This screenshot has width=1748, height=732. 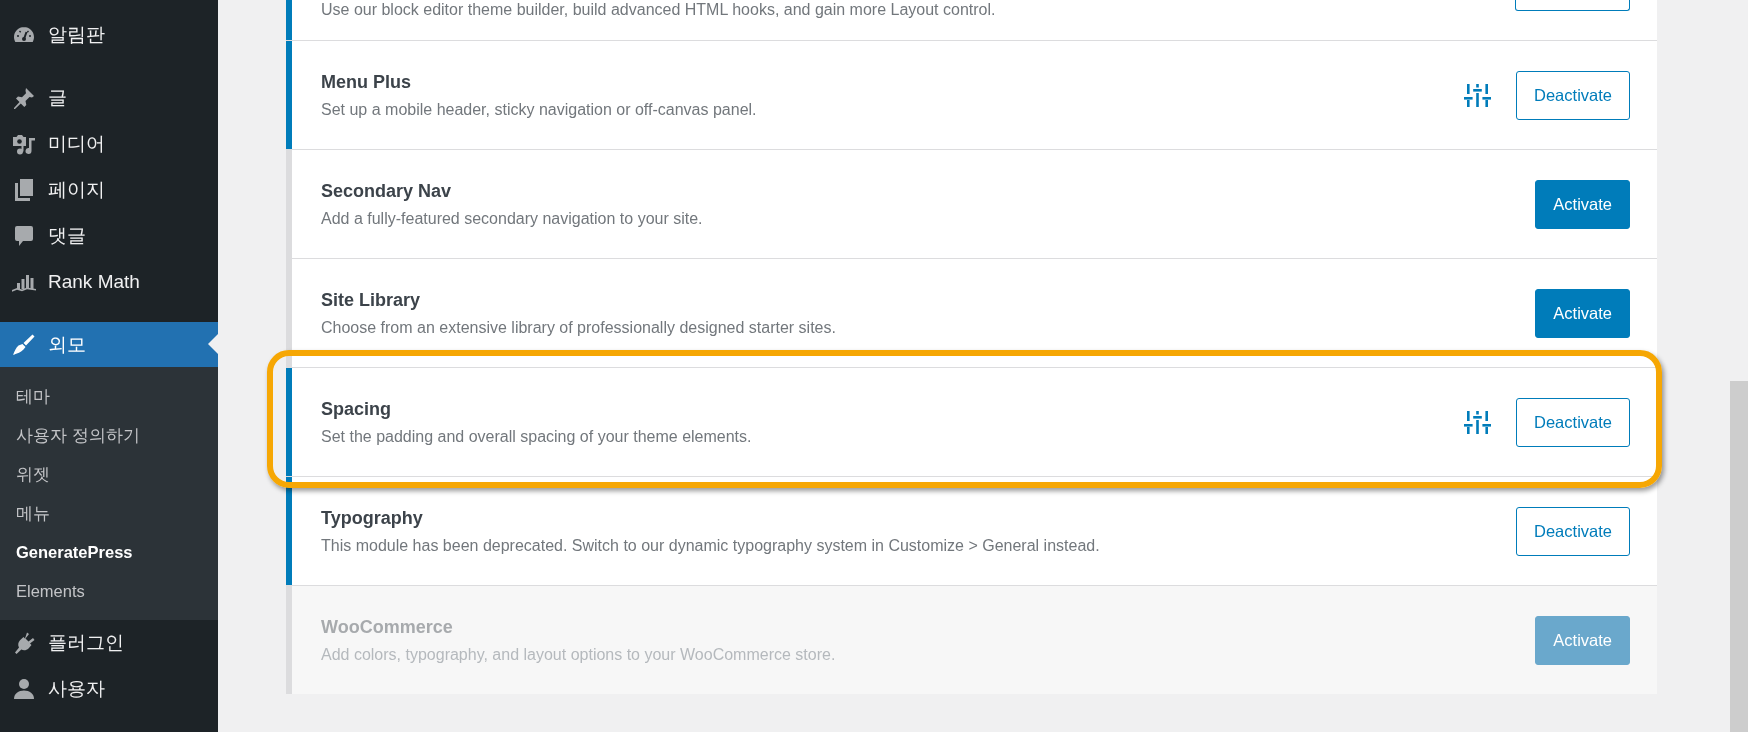 I want to click on menu-item: 글, so click(x=109, y=98).